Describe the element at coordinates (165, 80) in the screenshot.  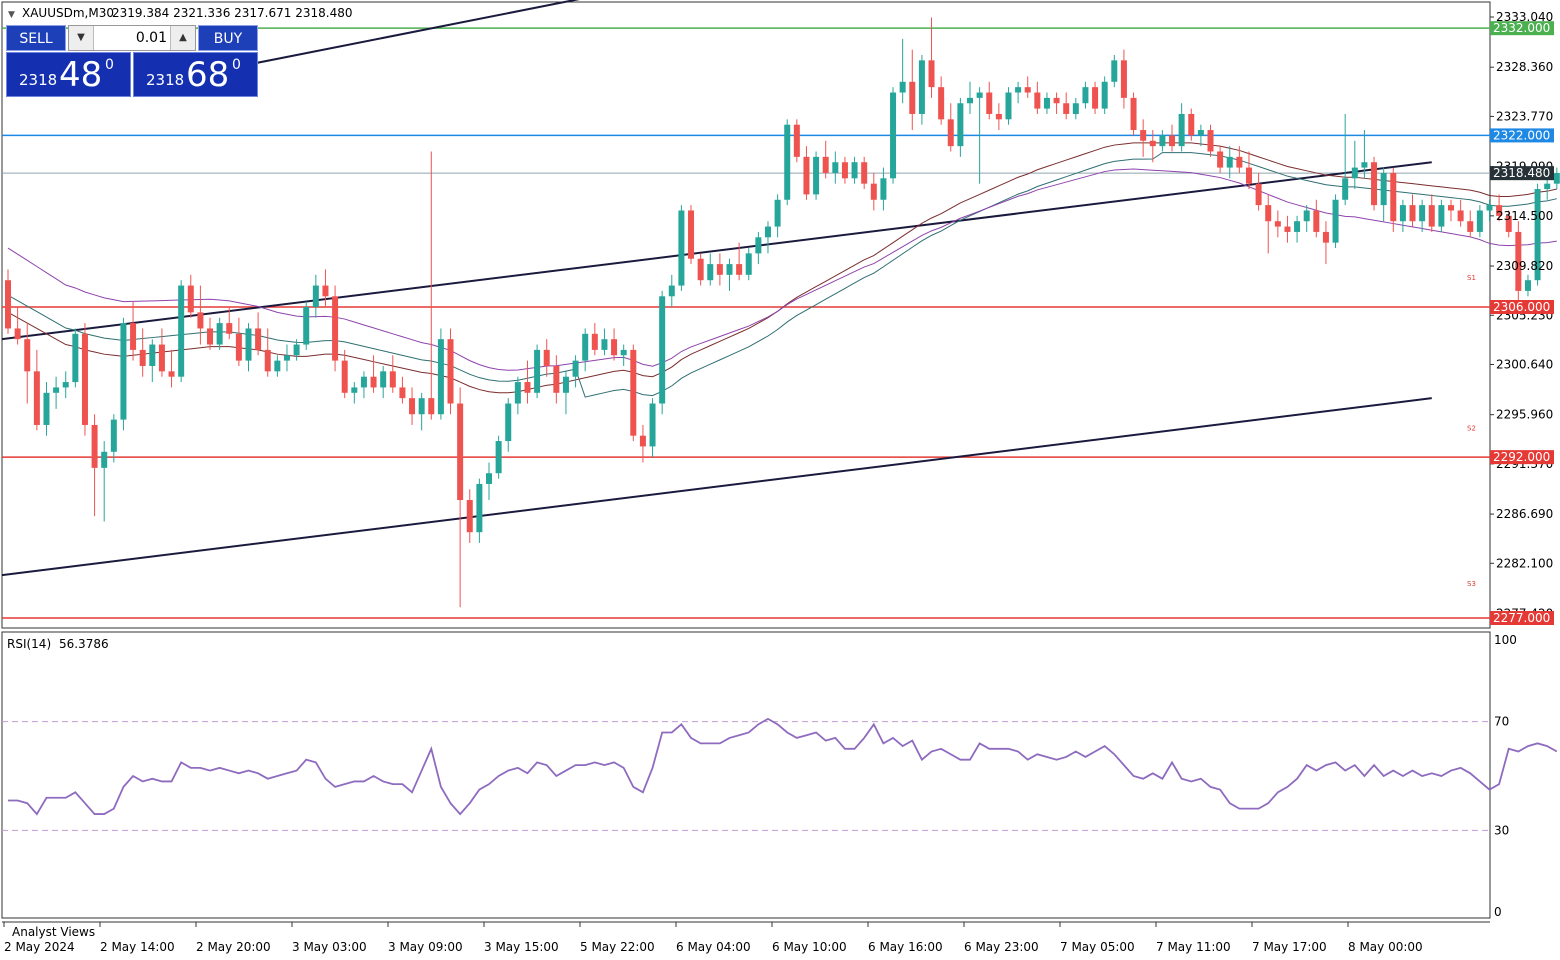
I see `buy-price-small: 2318` at that location.